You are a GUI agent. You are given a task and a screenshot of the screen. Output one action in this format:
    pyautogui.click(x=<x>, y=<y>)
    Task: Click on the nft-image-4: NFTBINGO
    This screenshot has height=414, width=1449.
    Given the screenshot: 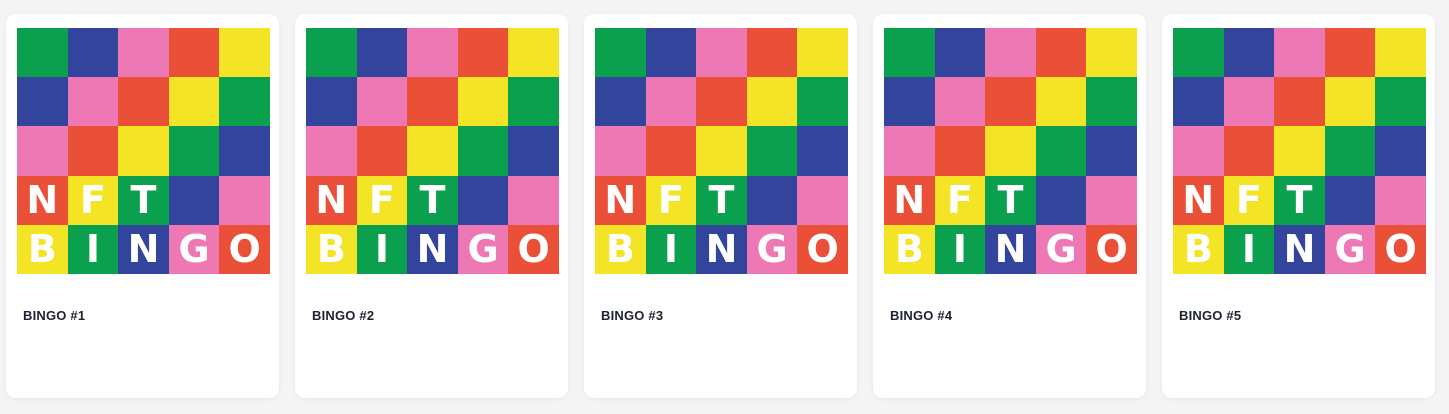 What is the action you would take?
    pyautogui.click(x=1010, y=151)
    